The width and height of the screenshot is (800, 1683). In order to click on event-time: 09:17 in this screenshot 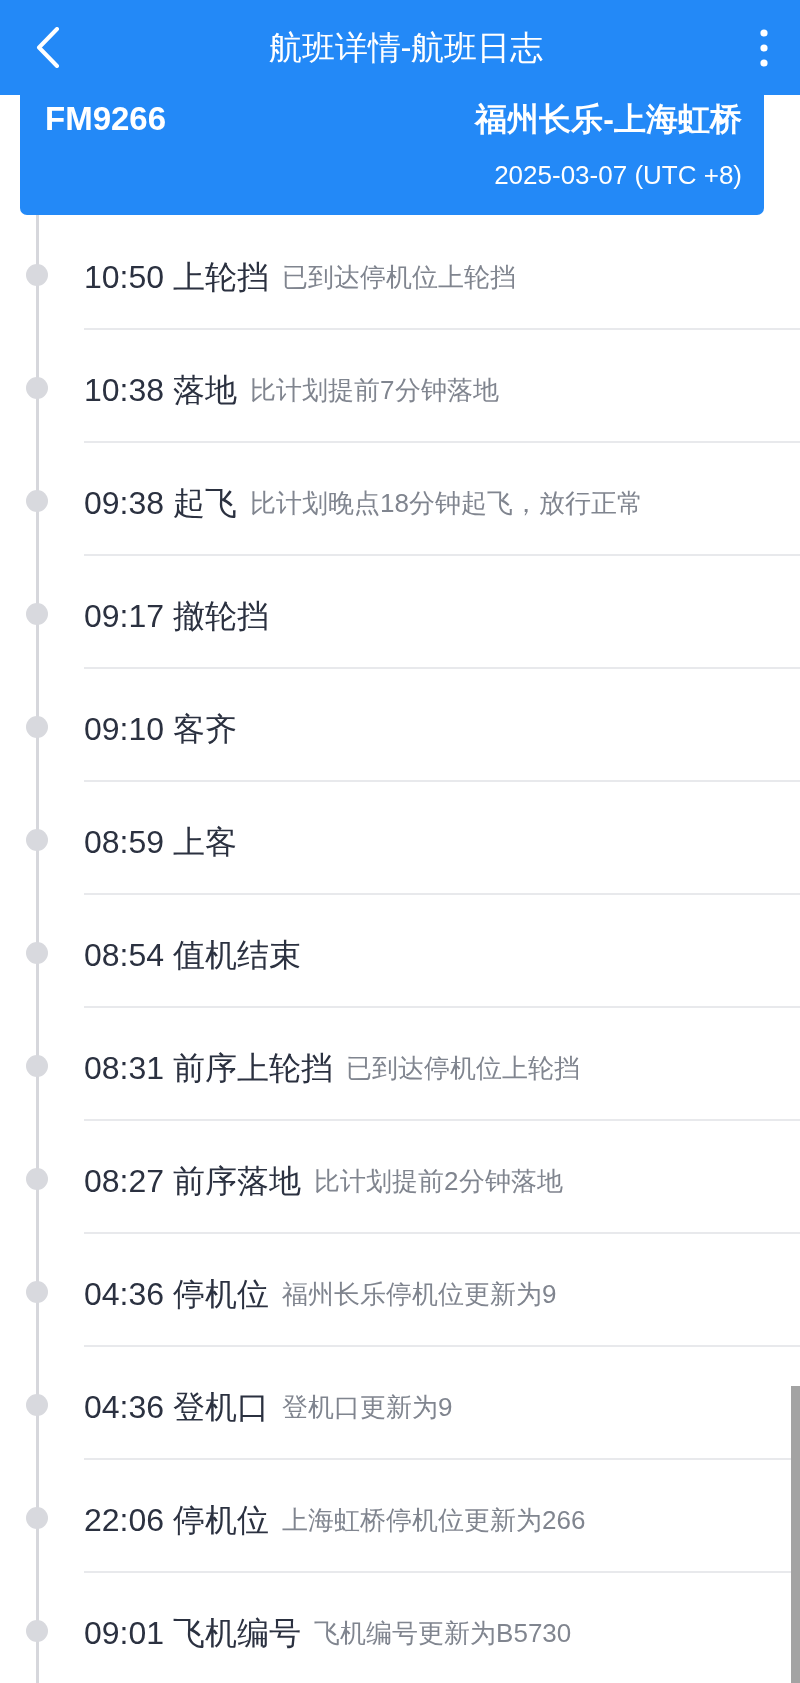, I will do `click(124, 616)`.